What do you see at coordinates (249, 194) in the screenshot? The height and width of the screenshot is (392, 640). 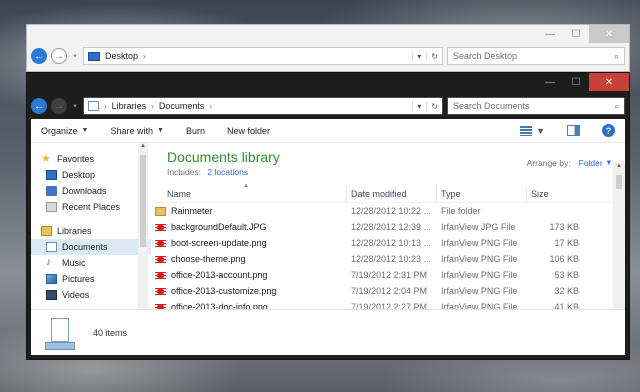 I see `column-header-name: Name` at bounding box center [249, 194].